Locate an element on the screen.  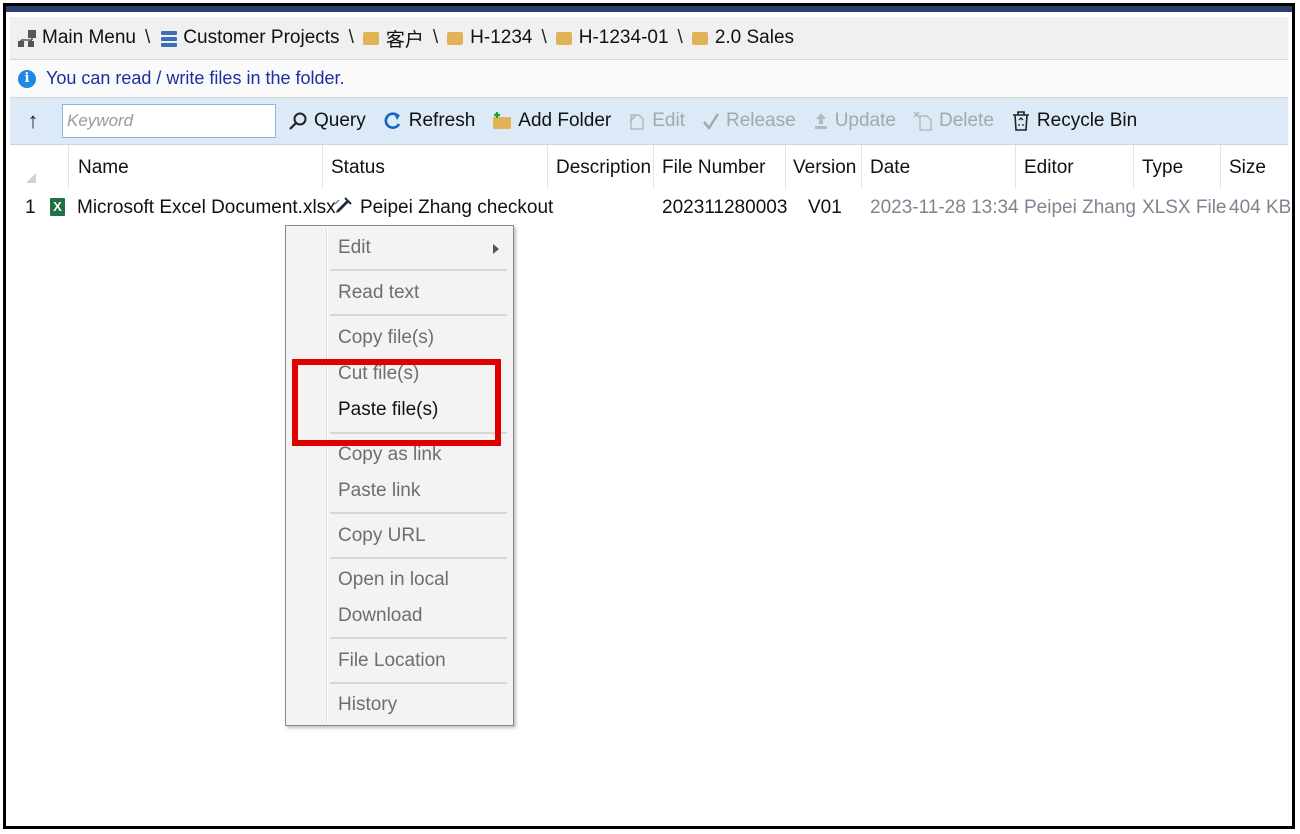
update-button: Update is located at coordinates (854, 121).